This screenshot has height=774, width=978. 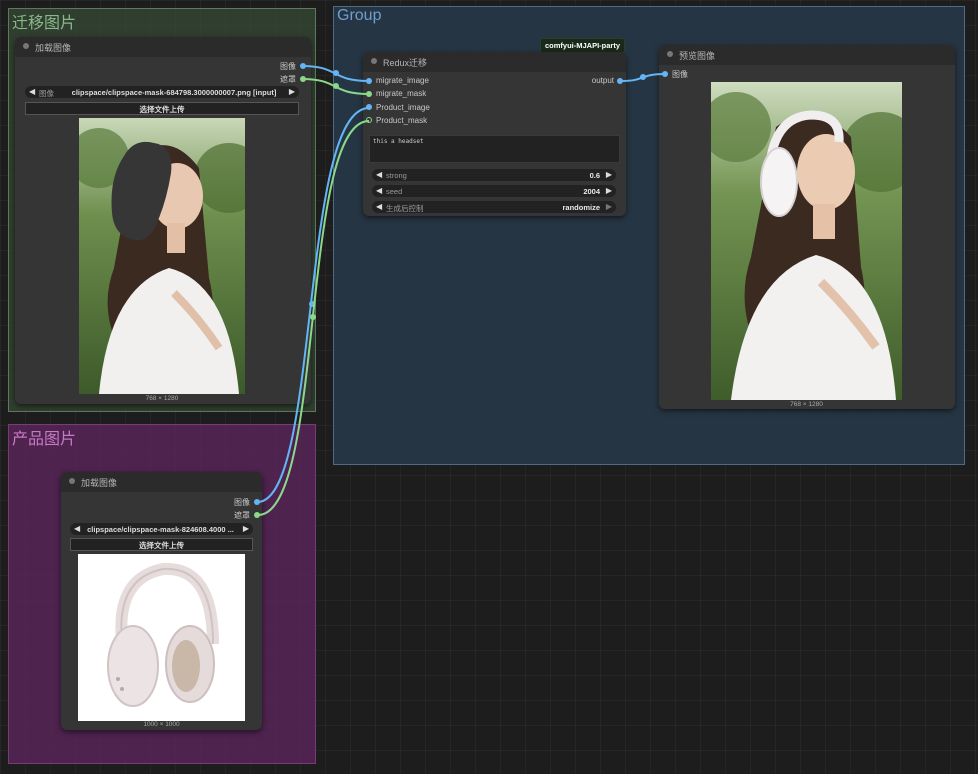 I want to click on control-value: randomize, so click(x=581, y=207).